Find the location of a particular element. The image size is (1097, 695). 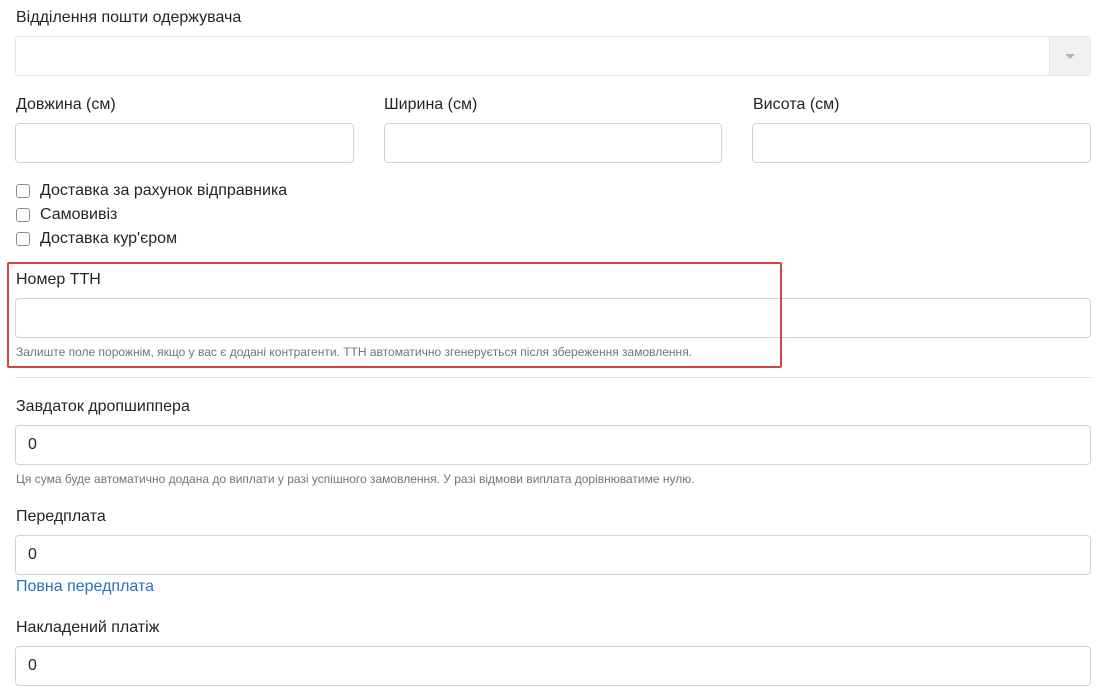

pickup-label: Самовивіз is located at coordinates (79, 214).